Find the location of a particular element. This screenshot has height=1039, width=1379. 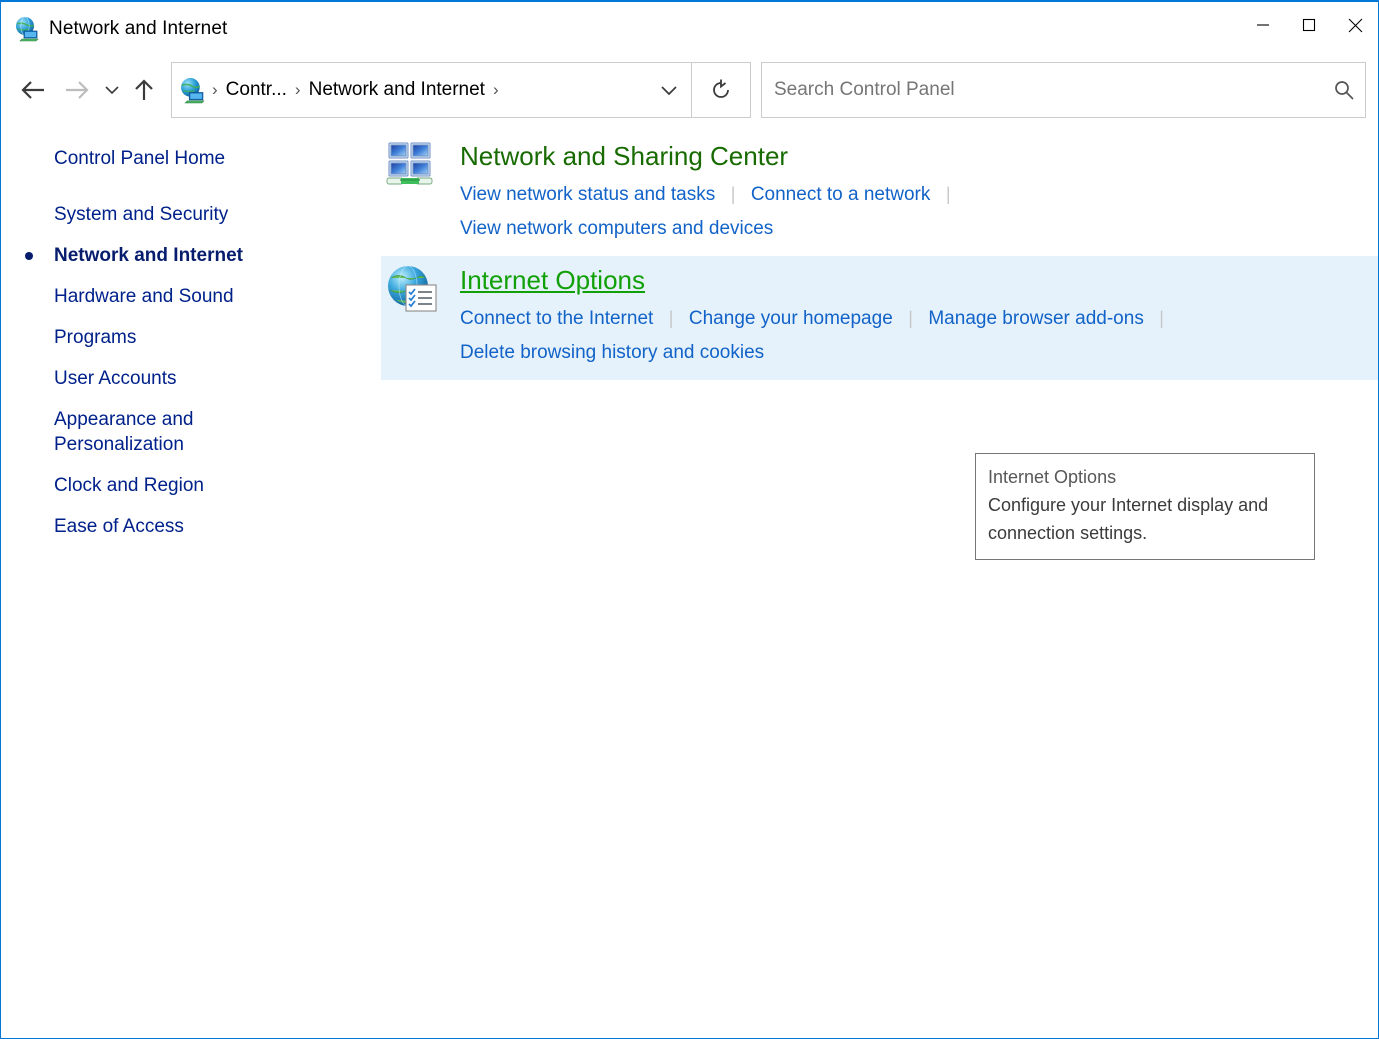

links-row: Delete browsing history and cookies is located at coordinates (860, 353).